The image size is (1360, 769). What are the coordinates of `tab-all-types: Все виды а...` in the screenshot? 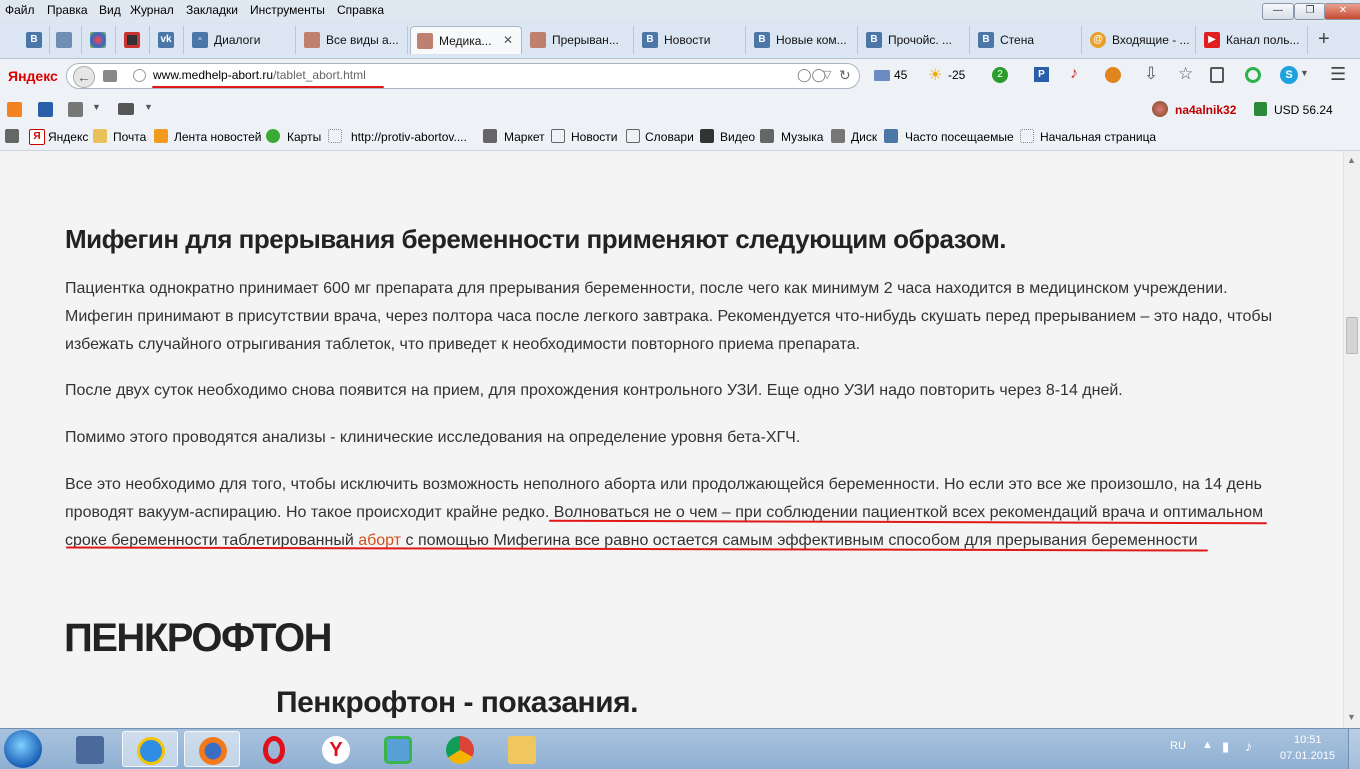 It's located at (353, 40).